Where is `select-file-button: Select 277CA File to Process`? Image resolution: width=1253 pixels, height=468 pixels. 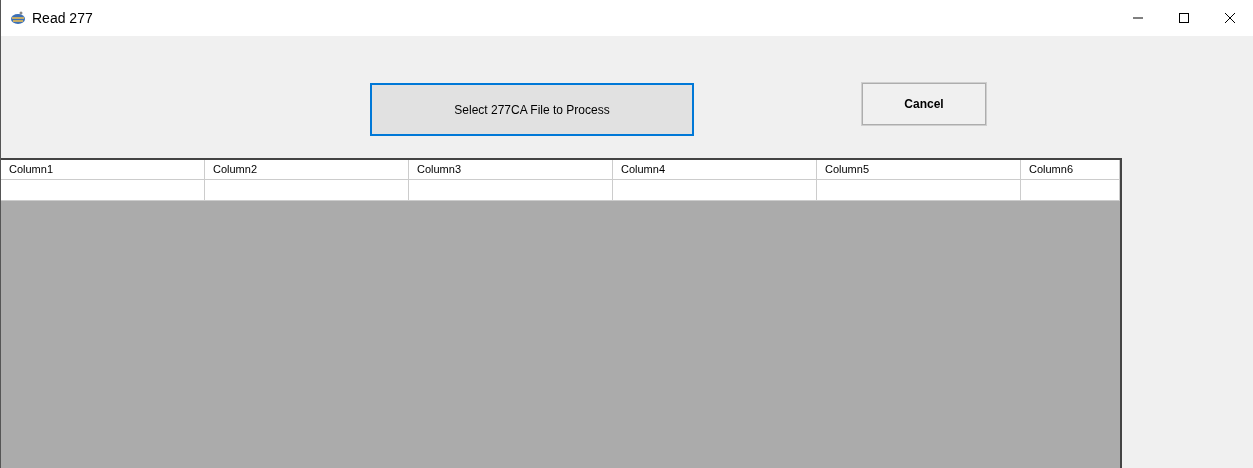 select-file-button: Select 277CA File to Process is located at coordinates (532, 109).